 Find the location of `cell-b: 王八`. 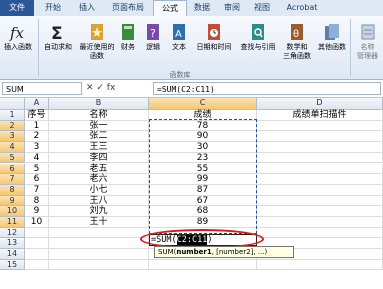

cell-b: 王八 is located at coordinates (99, 201).